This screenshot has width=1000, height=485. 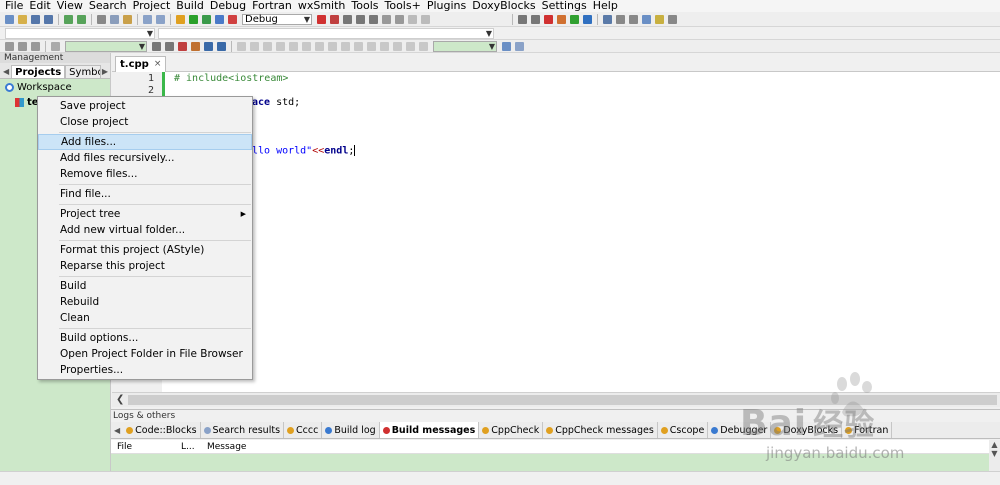 I want to click on block-comment-icon, so click(x=620, y=19).